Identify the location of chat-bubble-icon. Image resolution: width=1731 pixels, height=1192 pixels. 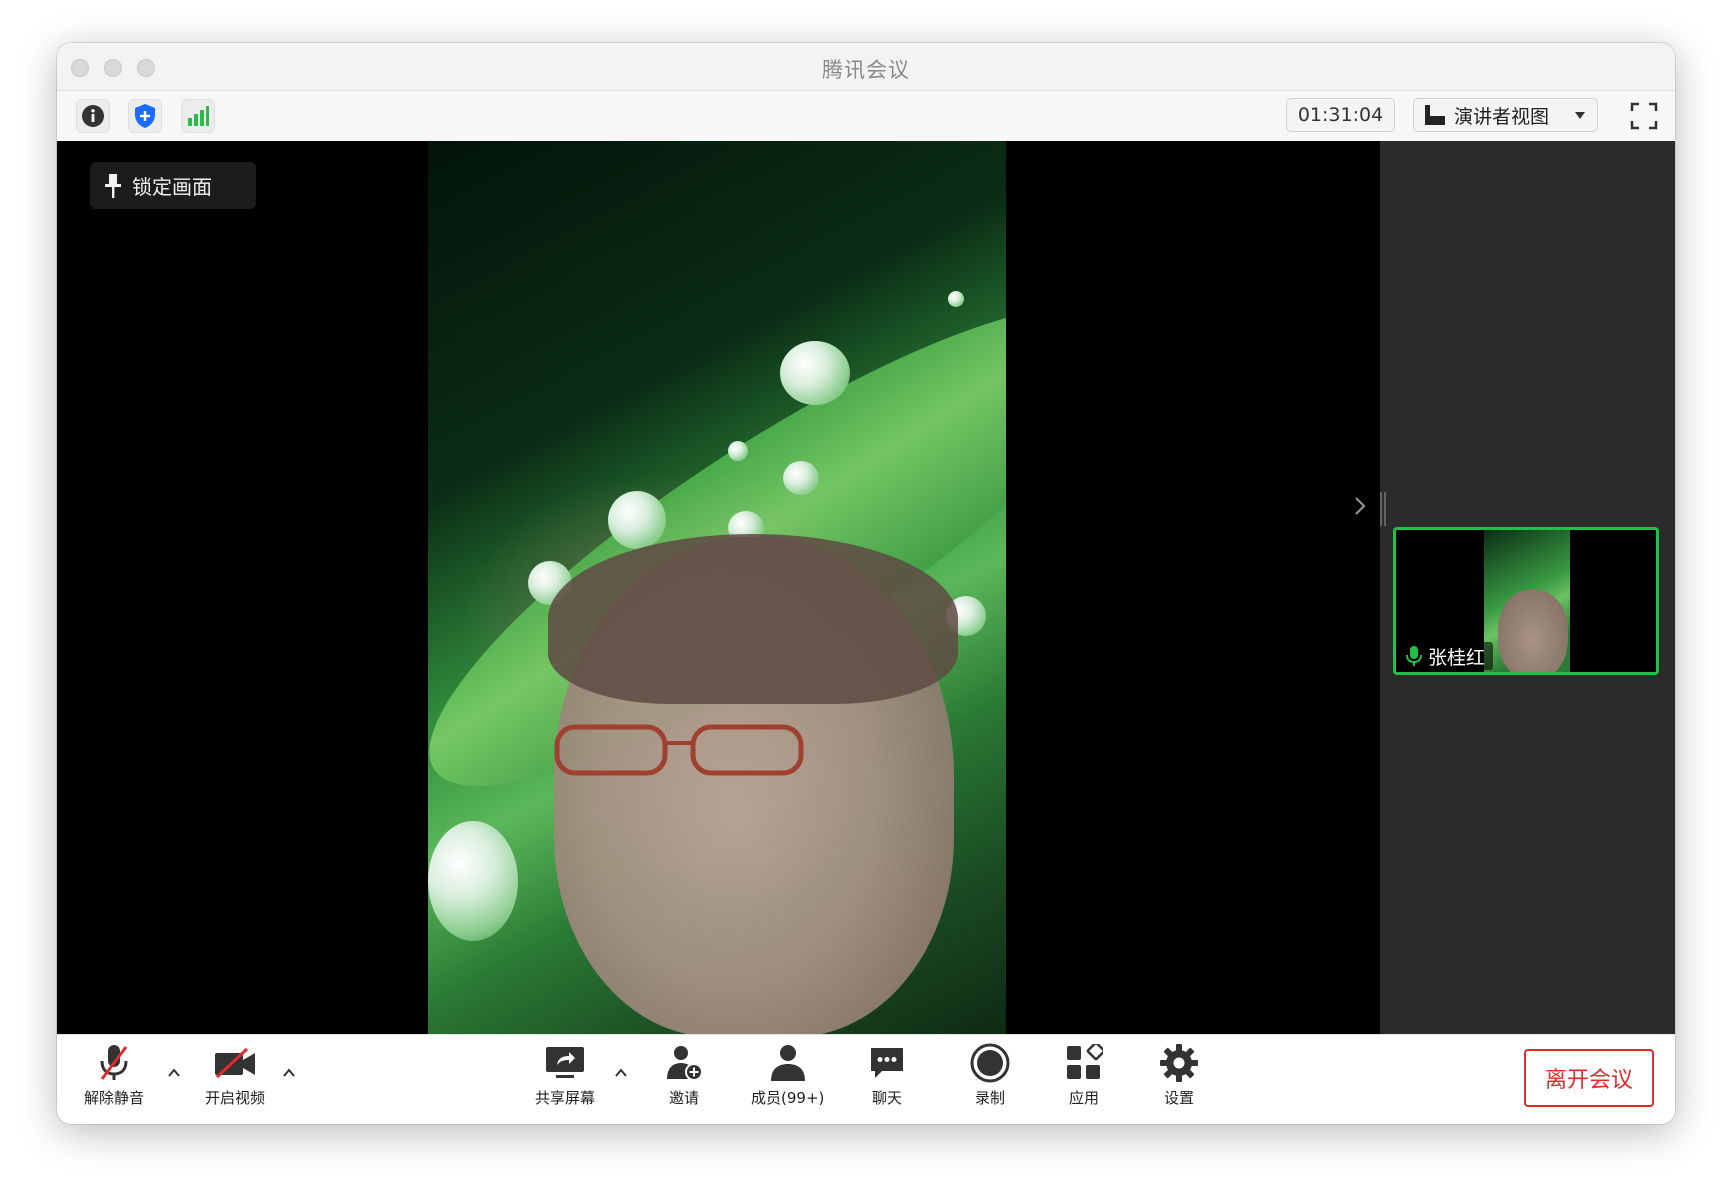
(887, 1063).